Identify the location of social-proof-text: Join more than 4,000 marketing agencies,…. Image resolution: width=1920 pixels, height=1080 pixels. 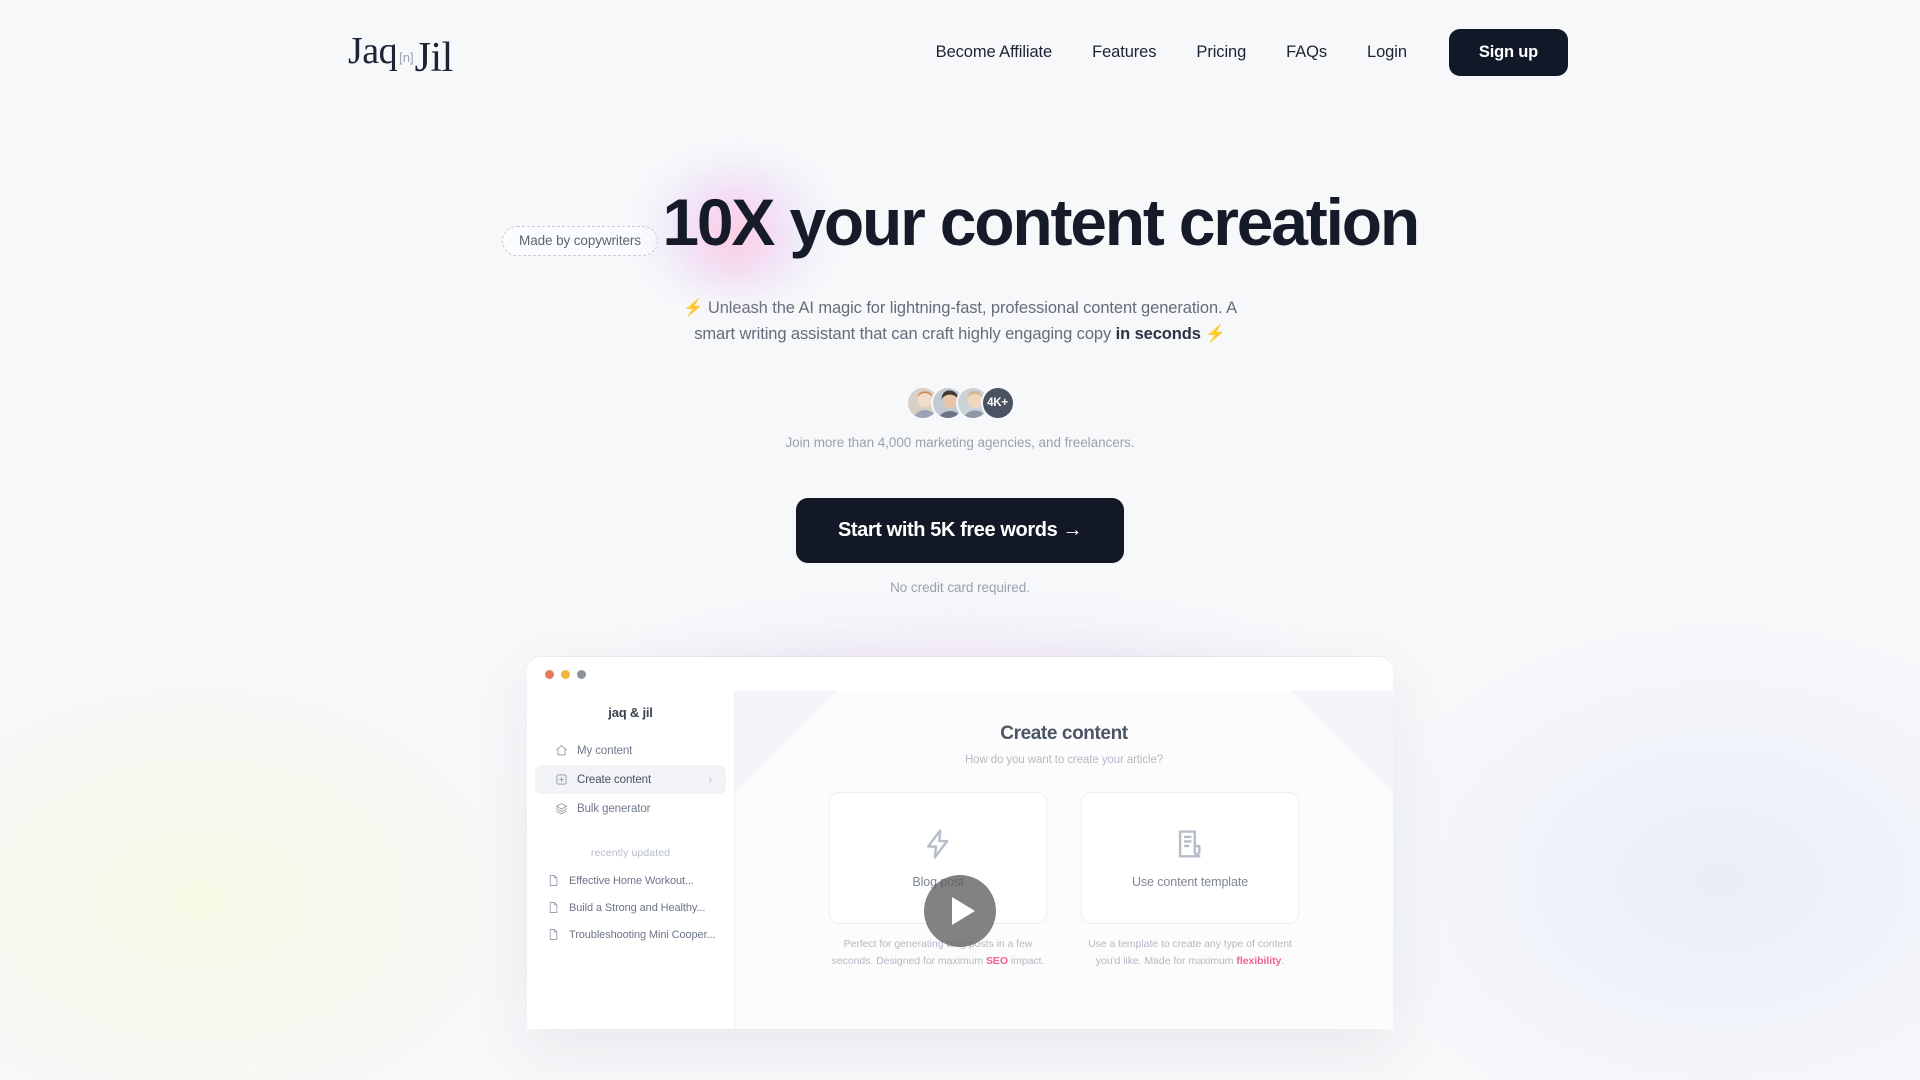
(960, 443).